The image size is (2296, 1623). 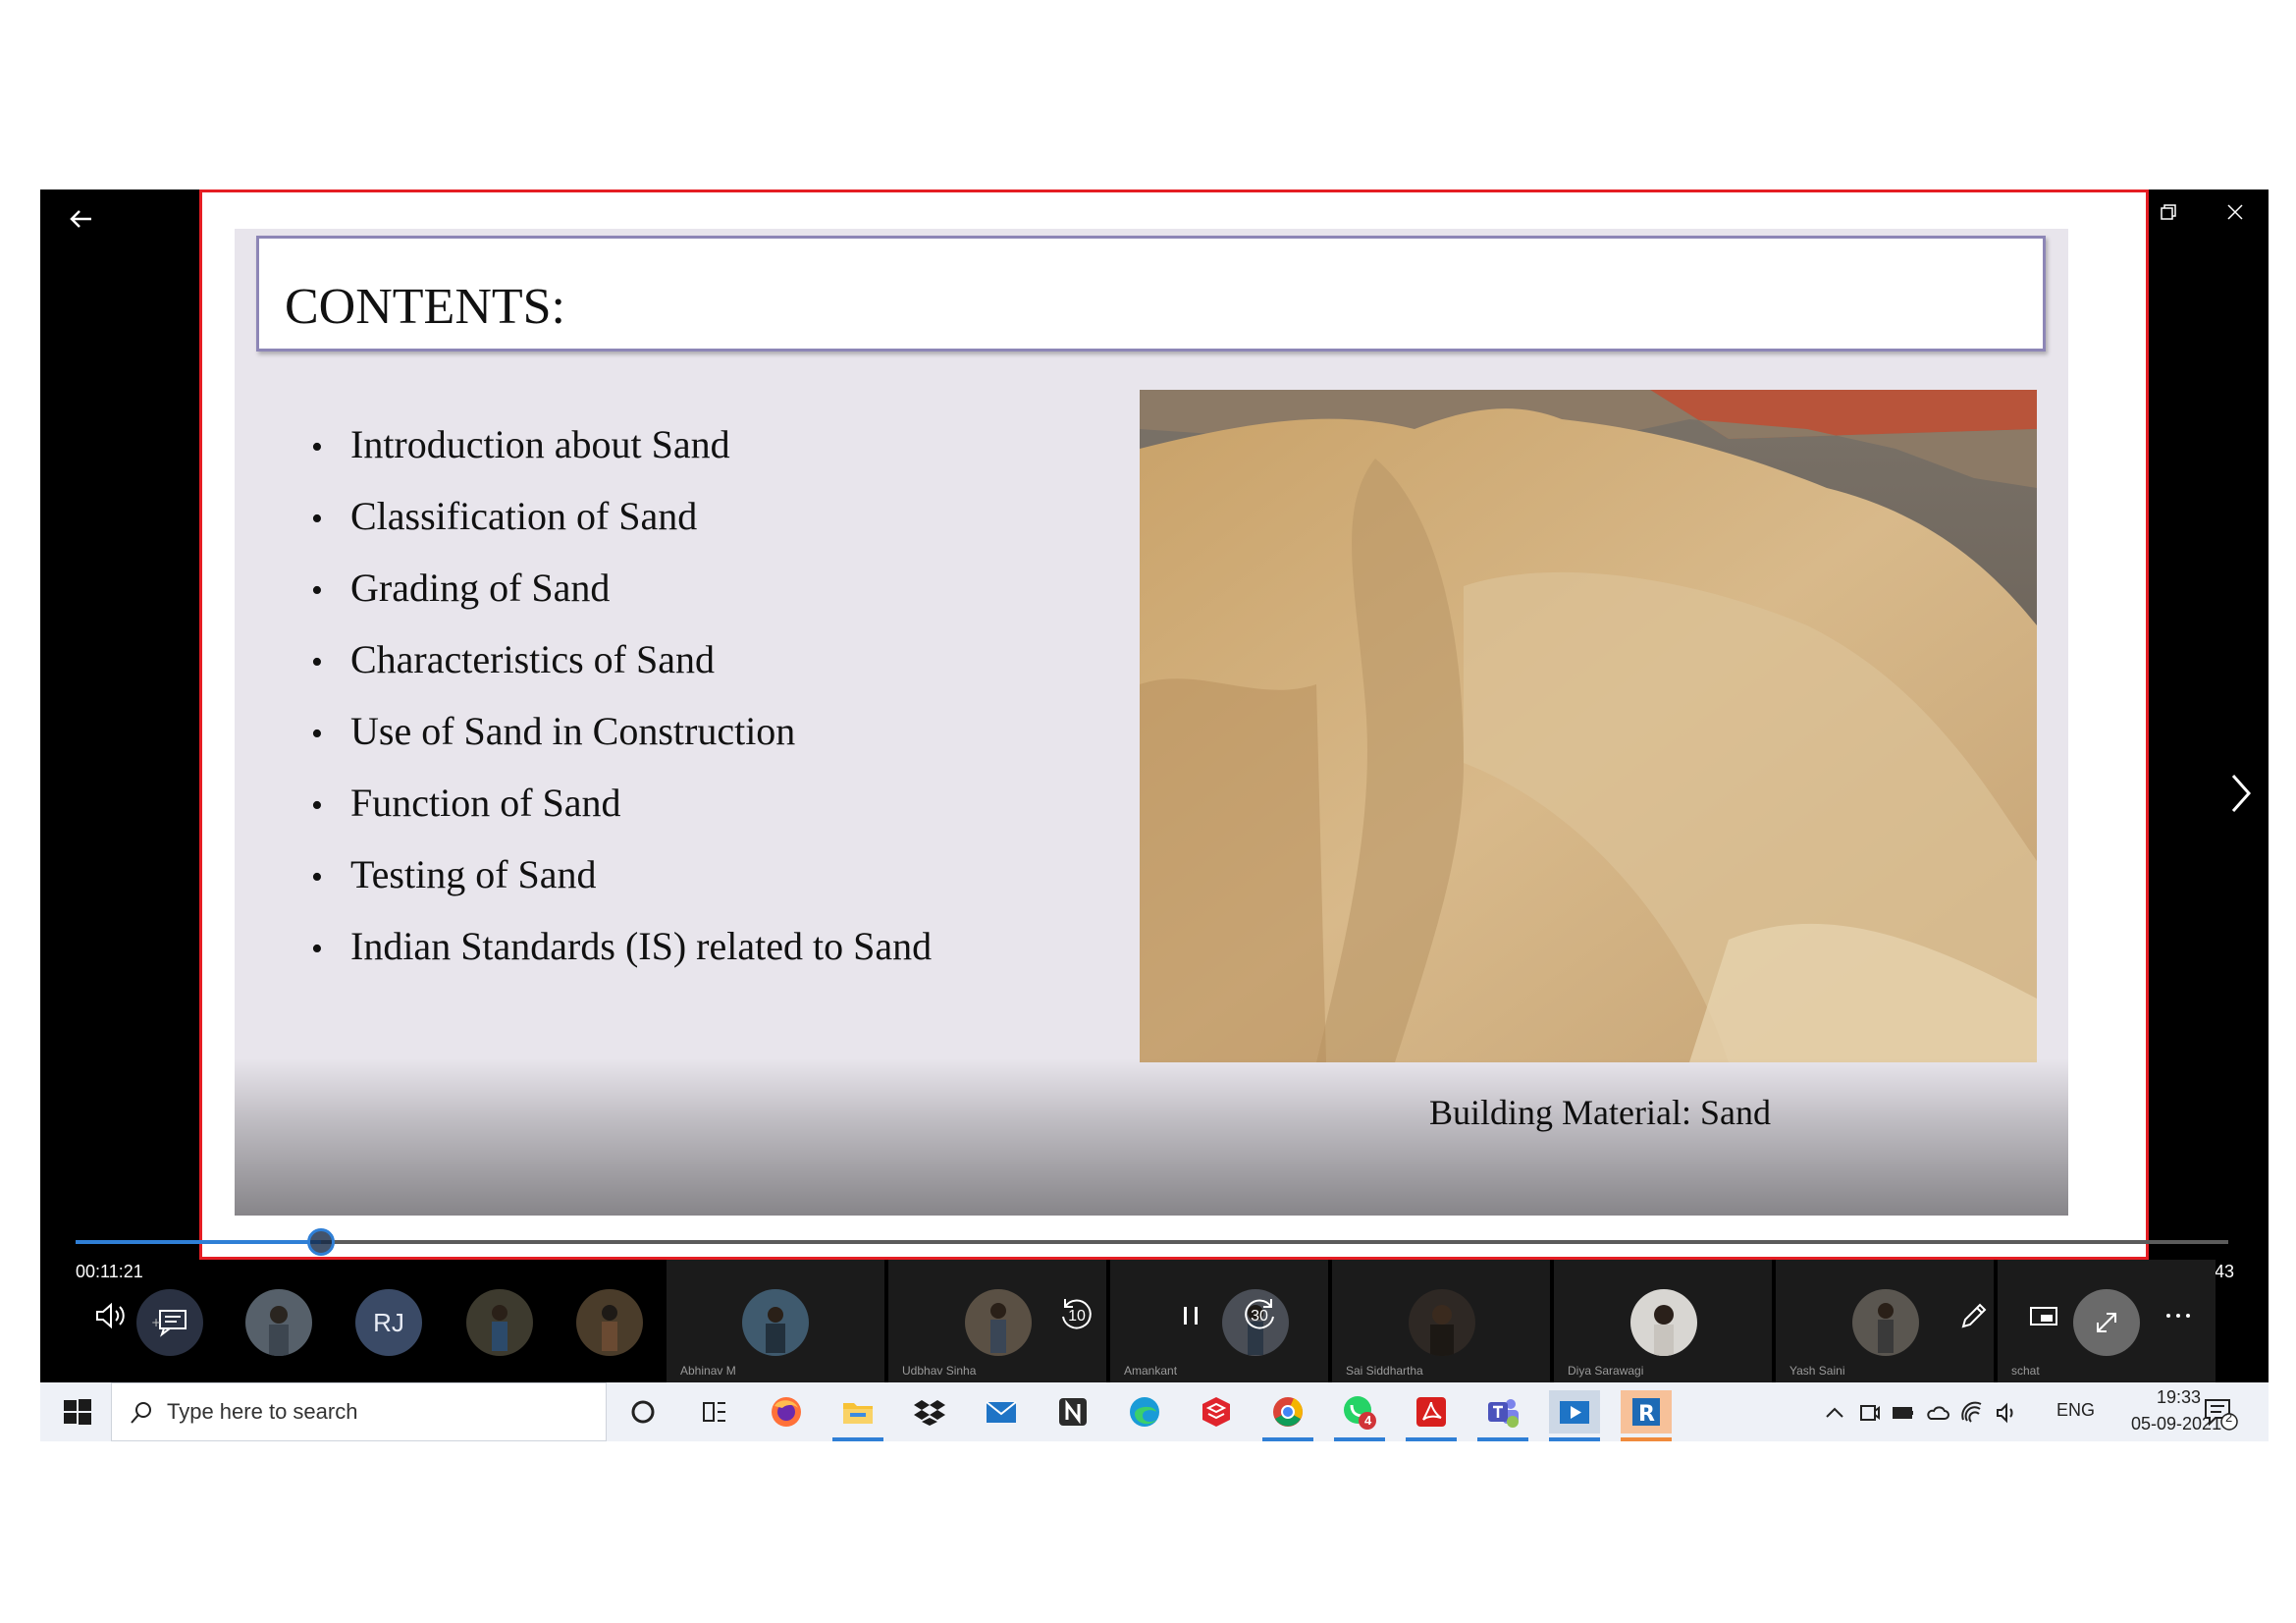 What do you see at coordinates (1368, 1420) in the screenshot?
I see `whatsapp-badge: 4` at bounding box center [1368, 1420].